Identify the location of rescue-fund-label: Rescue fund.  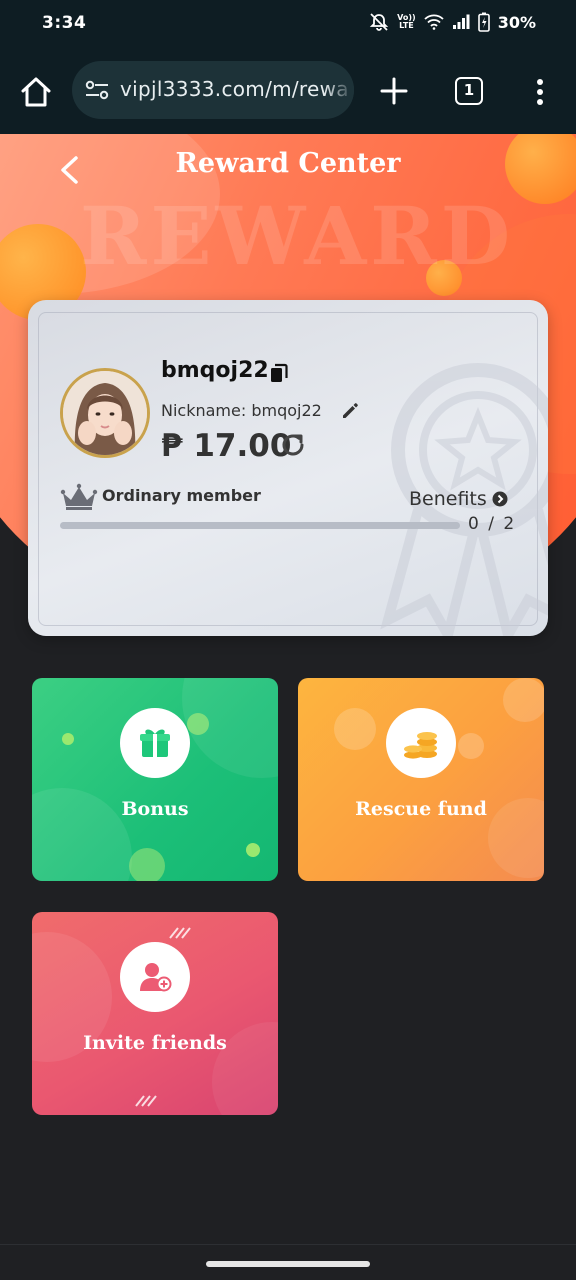
(421, 809).